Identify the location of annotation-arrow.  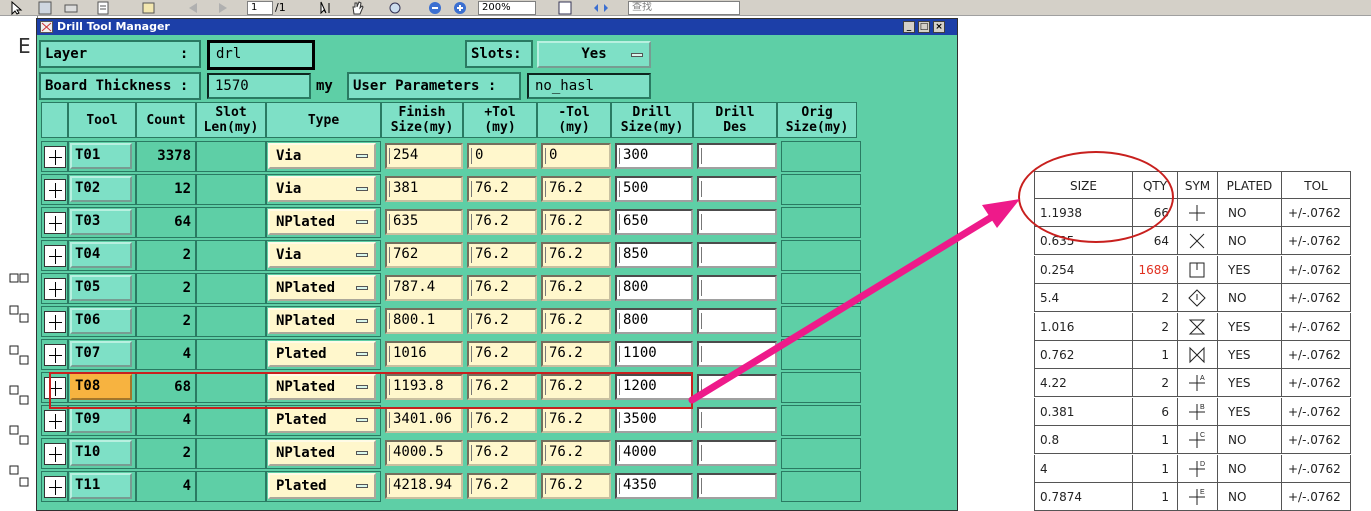
(854, 301).